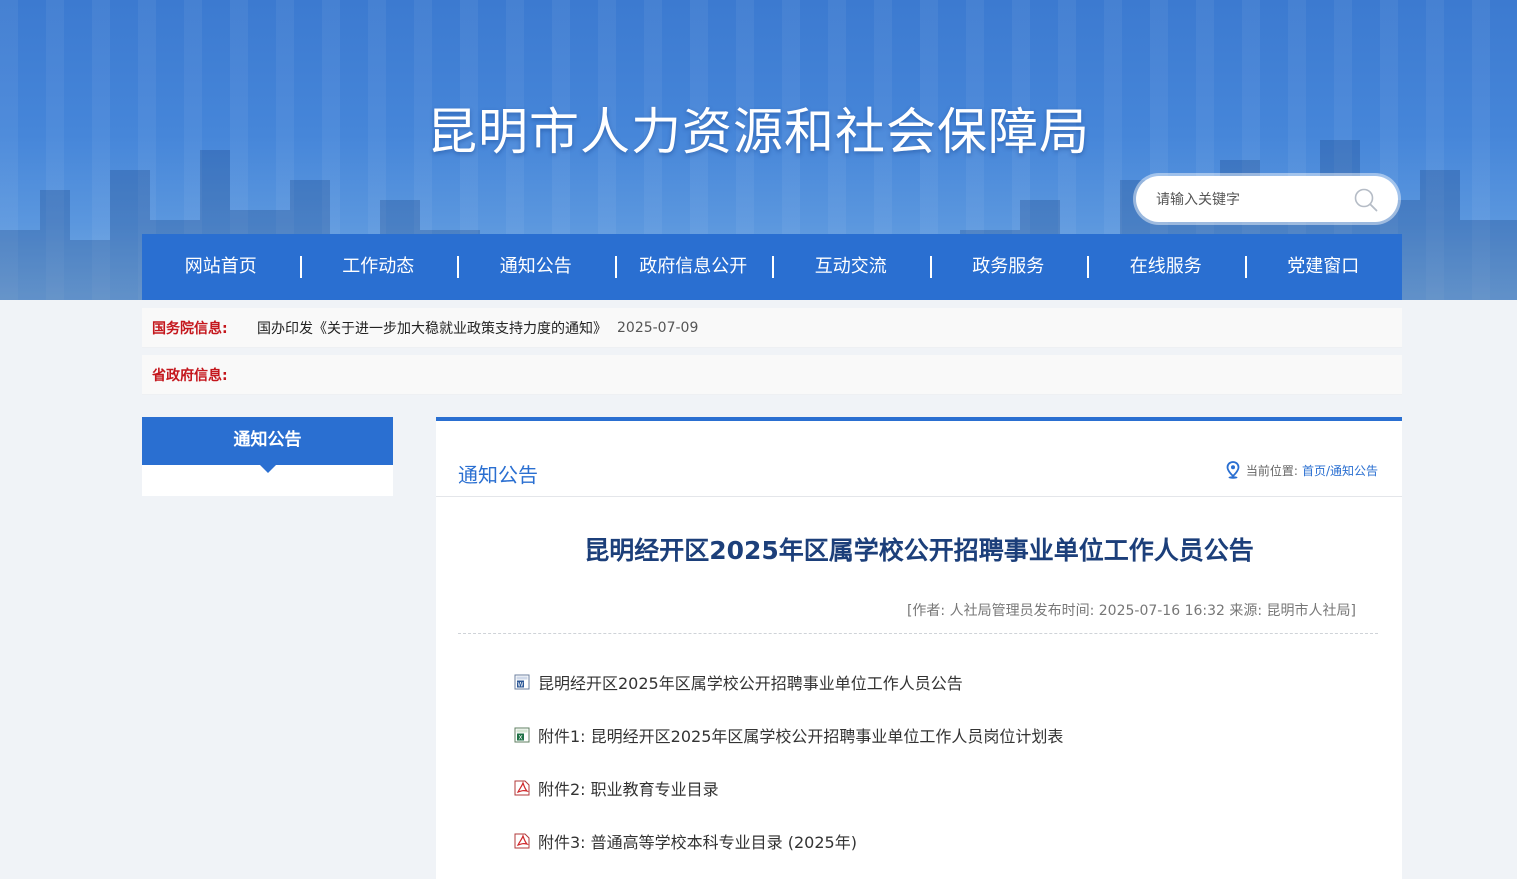 This screenshot has width=1517, height=879. I want to click on attachment-label: 昆明经开区2025年区属学校公开招聘事业单位工作人员公告, so click(750, 683).